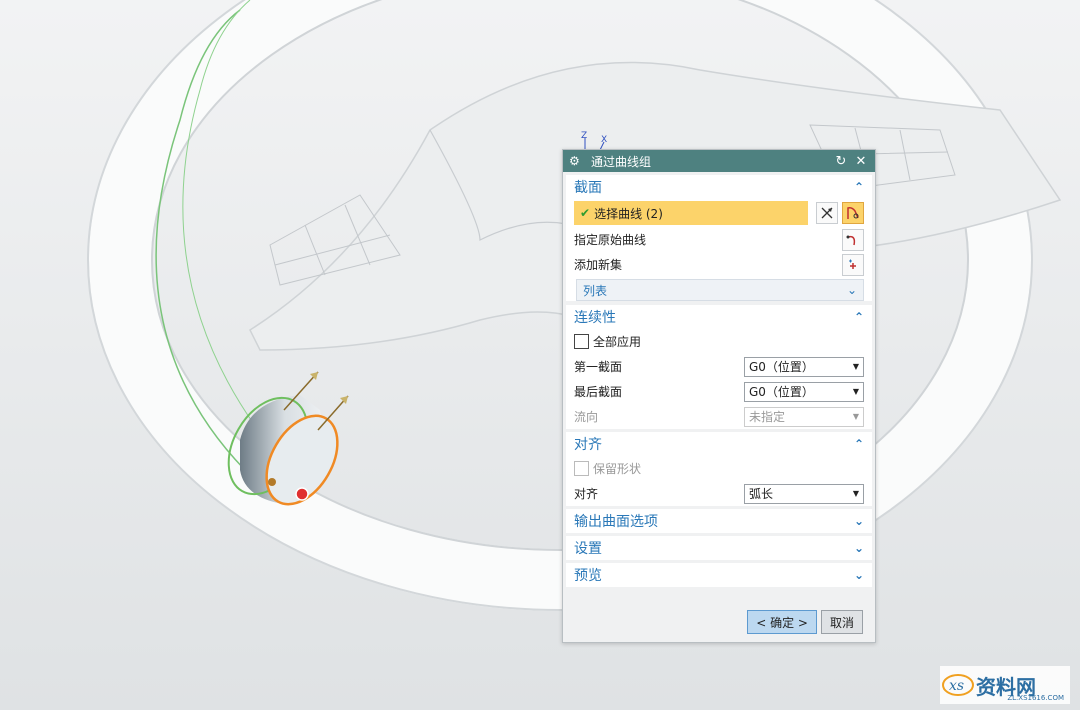 The image size is (1080, 710). I want to click on last-section-label: 最后截面, so click(598, 392).